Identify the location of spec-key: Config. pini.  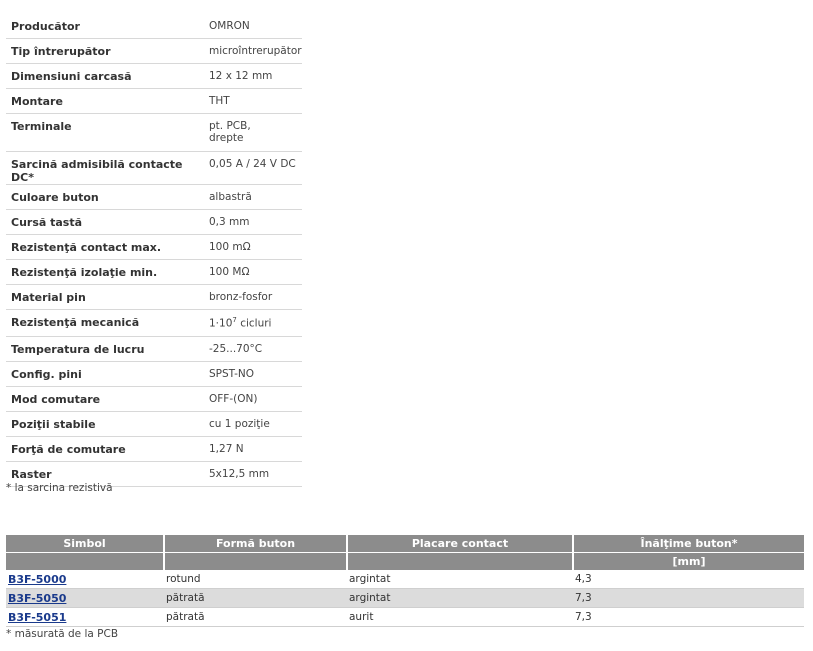
(103, 374).